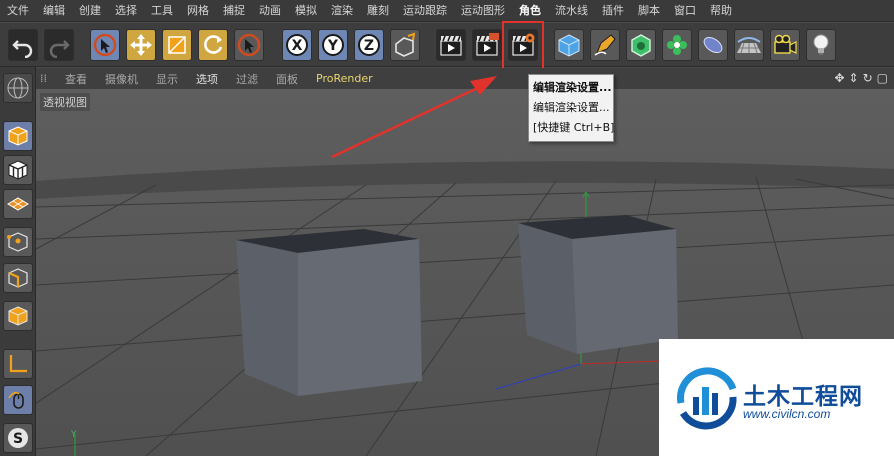  I want to click on viewport-title: 透视视图, so click(65, 102).